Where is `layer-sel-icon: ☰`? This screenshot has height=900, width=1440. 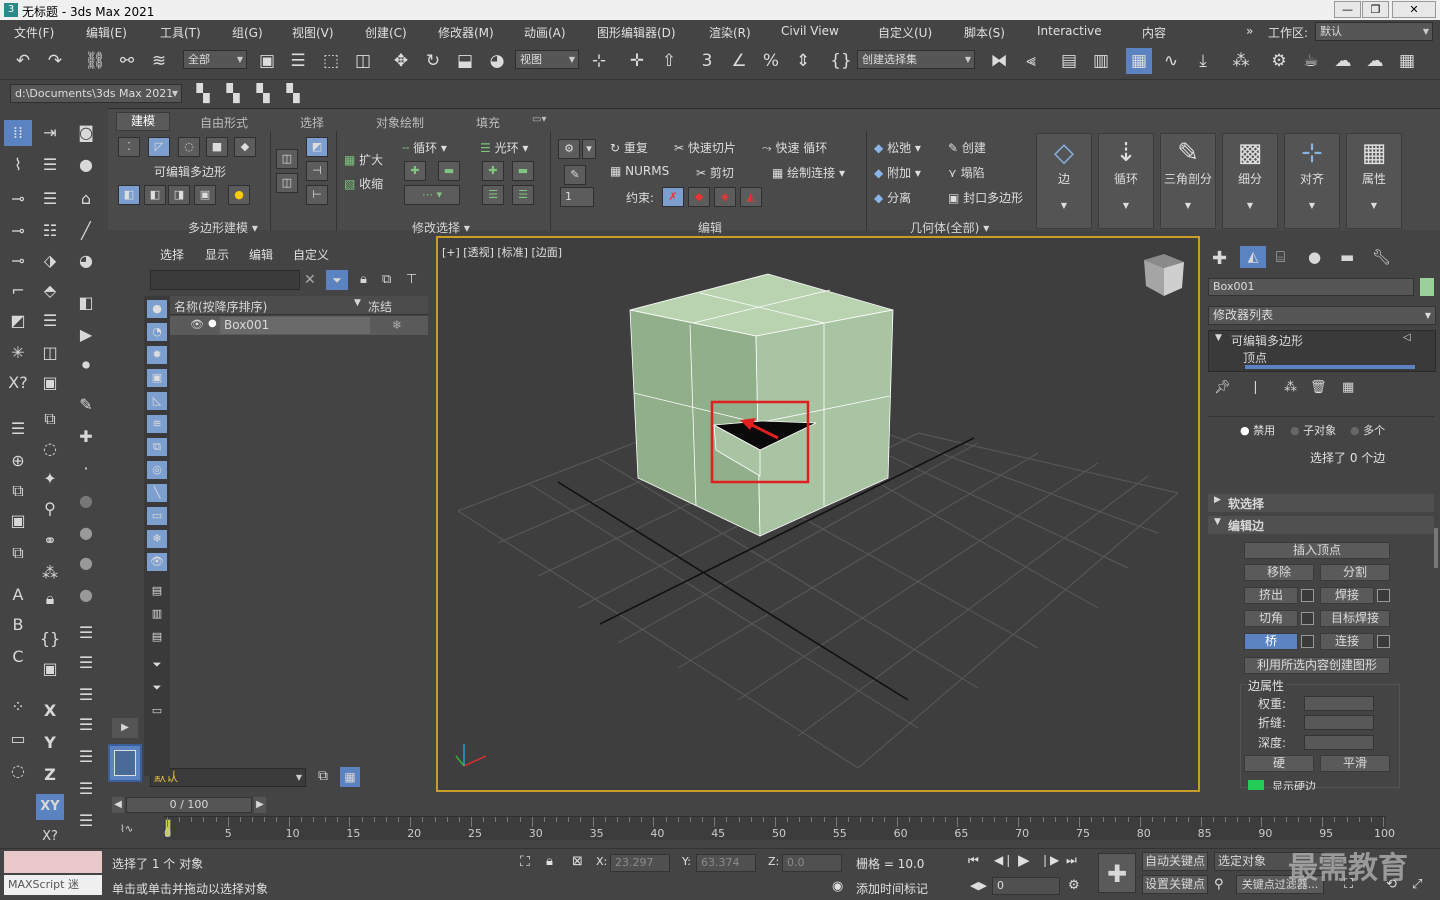 layer-sel-icon: ☰ is located at coordinates (50, 321).